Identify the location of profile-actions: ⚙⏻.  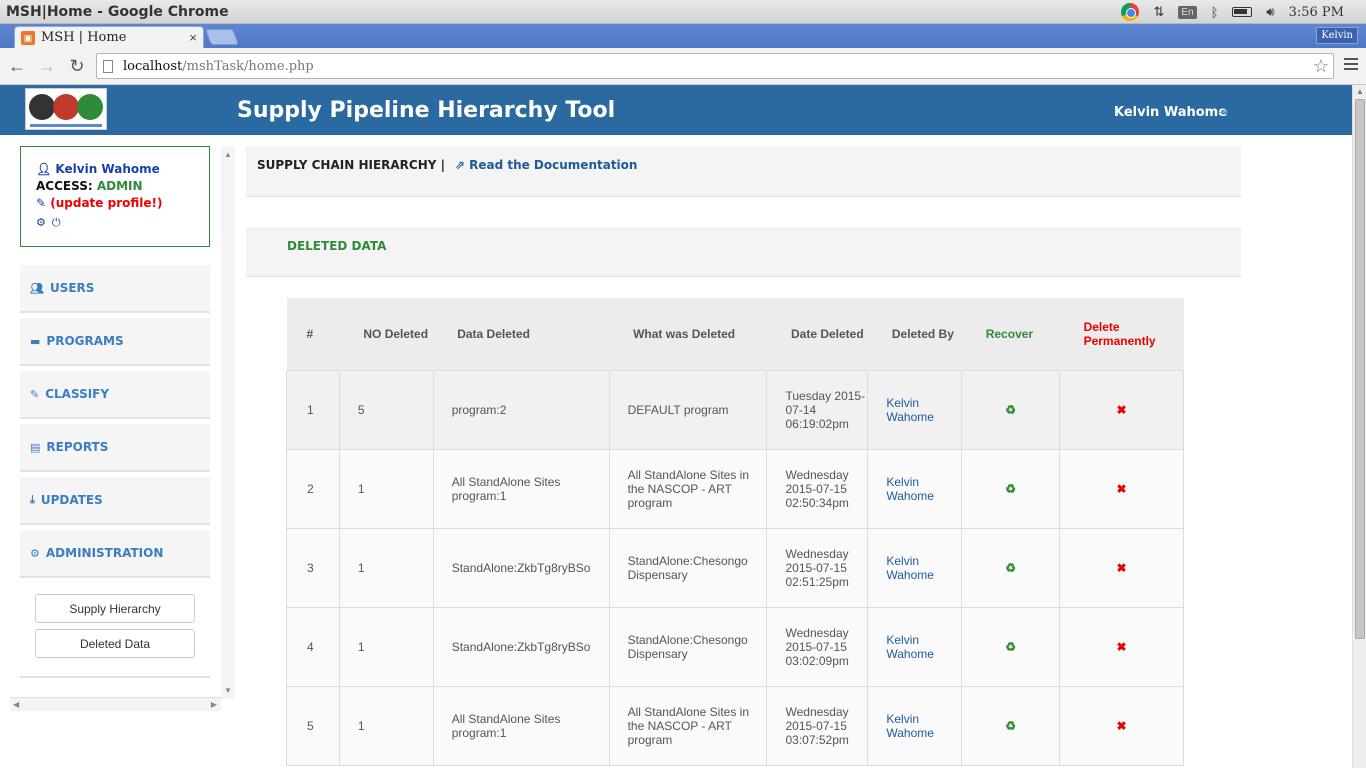
(122, 223).